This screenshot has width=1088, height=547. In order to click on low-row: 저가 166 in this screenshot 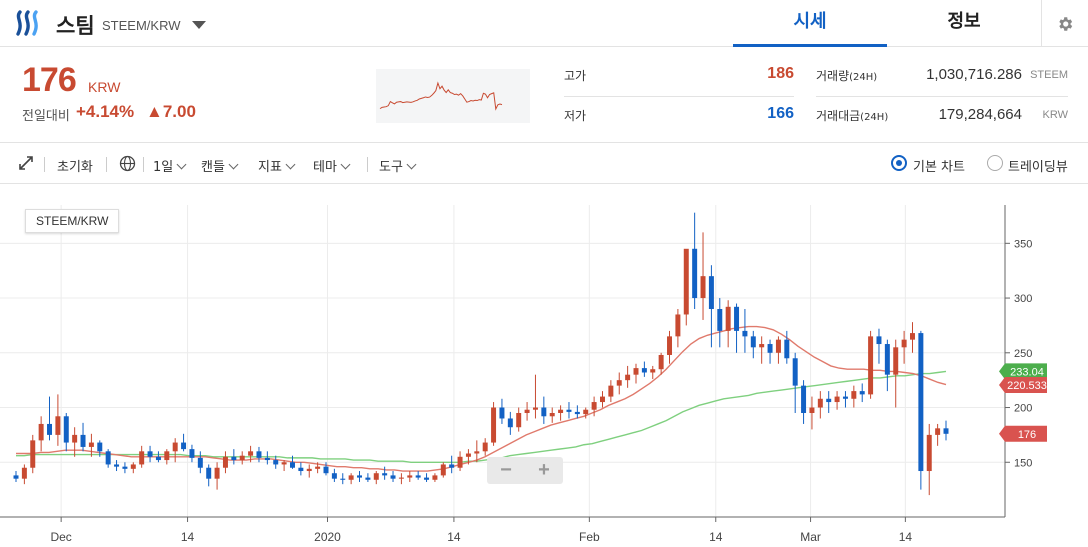, I will do `click(679, 116)`.